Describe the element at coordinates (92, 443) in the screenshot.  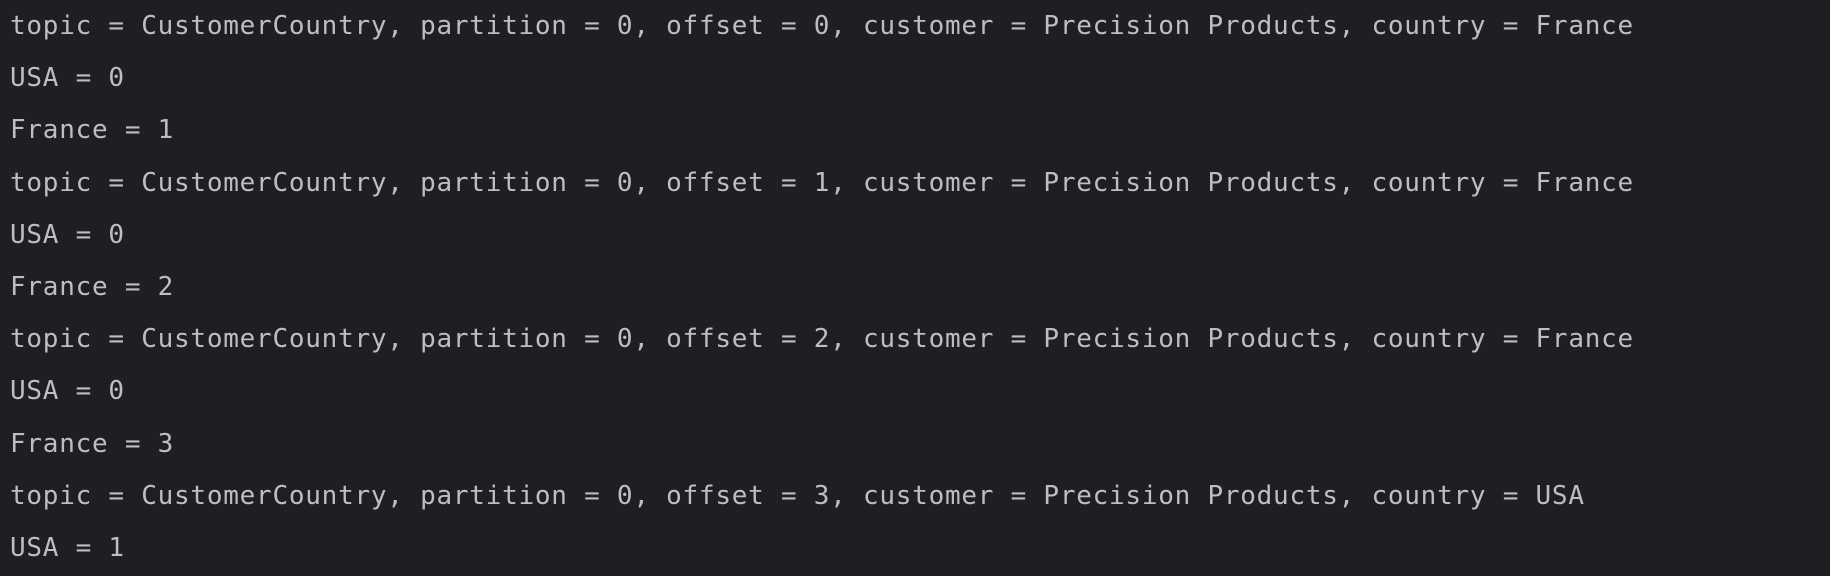
I see `console-line: France = 3` at that location.